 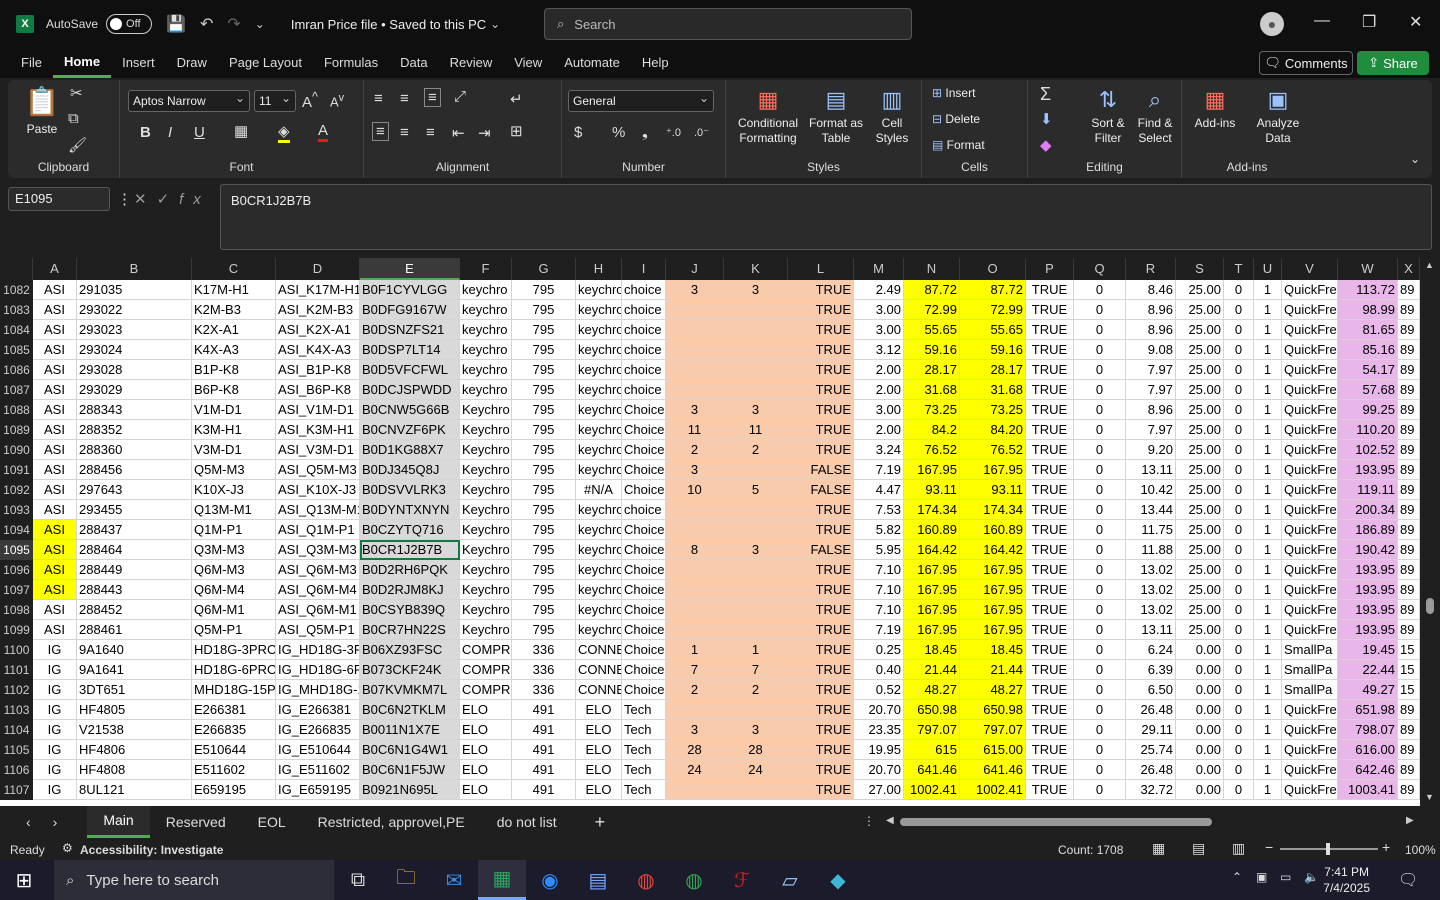 I want to click on row-header: 1088, so click(x=16, y=410).